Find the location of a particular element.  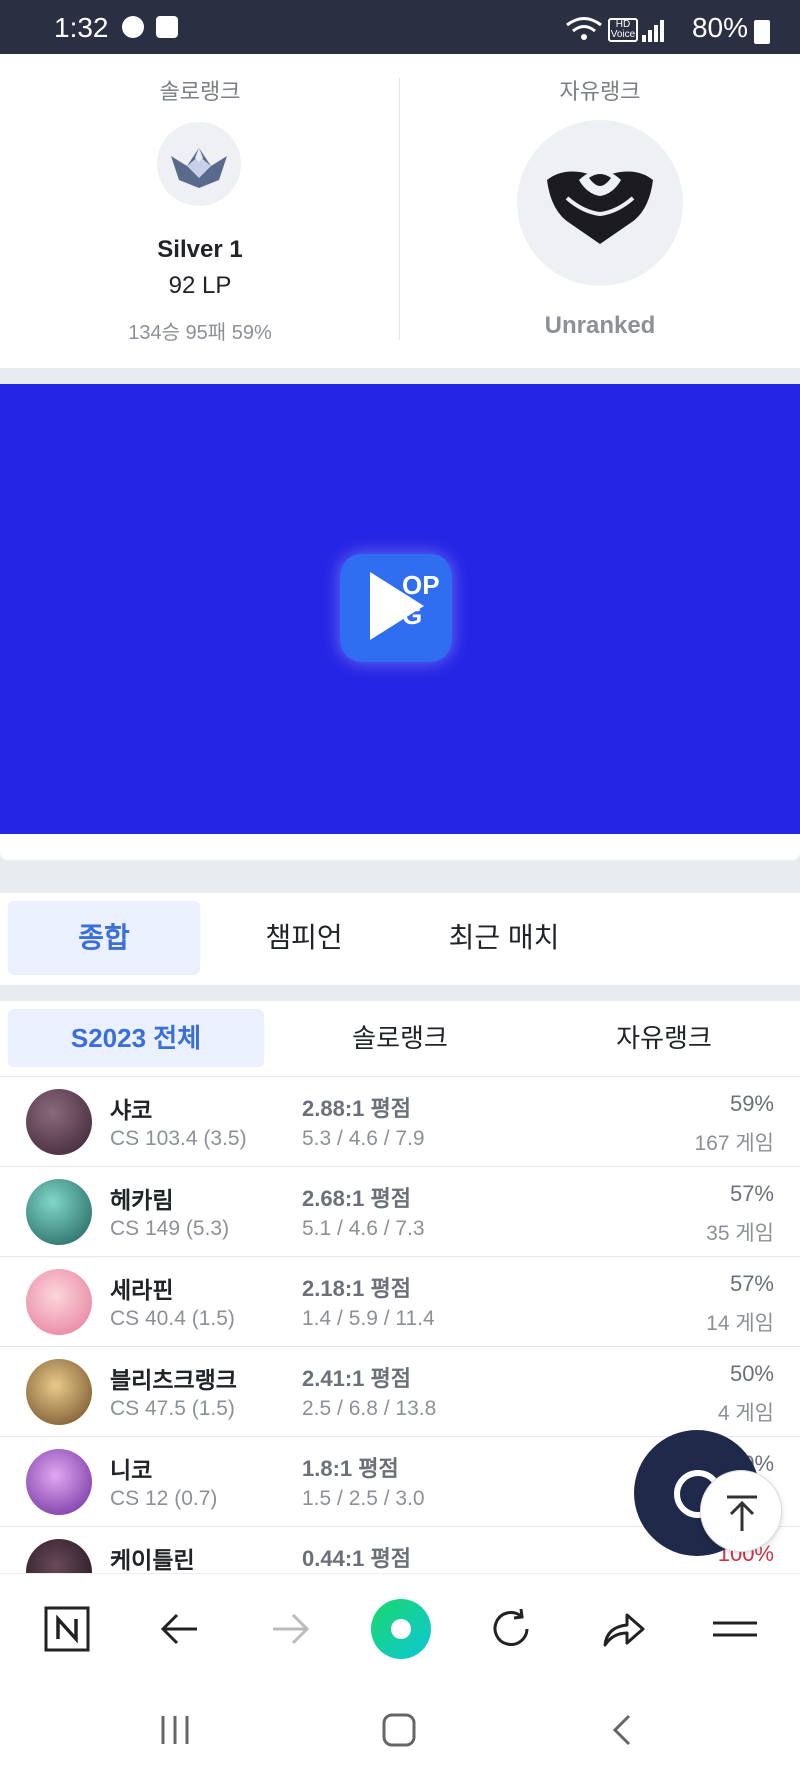

recent-apps-icon is located at coordinates (175, 1730).